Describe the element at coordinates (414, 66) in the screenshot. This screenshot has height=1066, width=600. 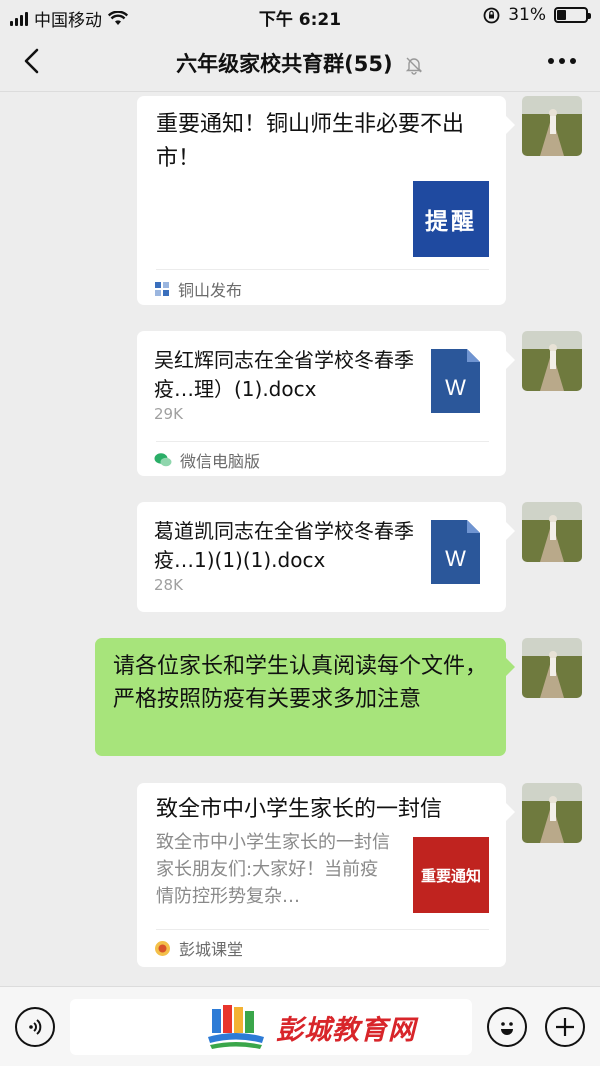
I see `mute-bell-icon` at that location.